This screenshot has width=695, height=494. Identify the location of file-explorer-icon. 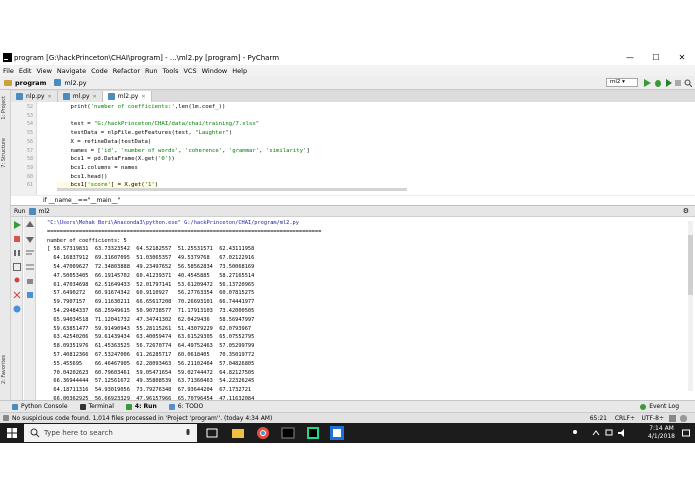
(238, 433).